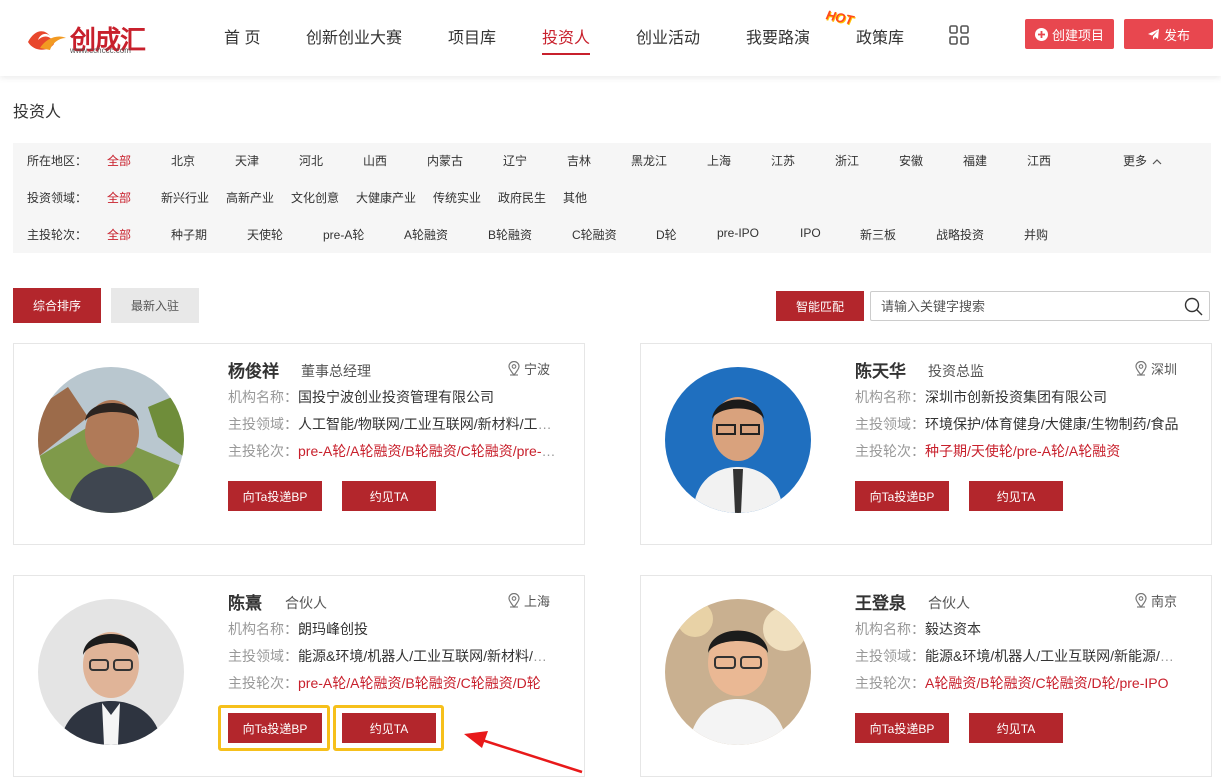  Describe the element at coordinates (428, 656) in the screenshot. I see `field-value: 能源&环境/机器人/工业互联网/新材料/新能源` at that location.